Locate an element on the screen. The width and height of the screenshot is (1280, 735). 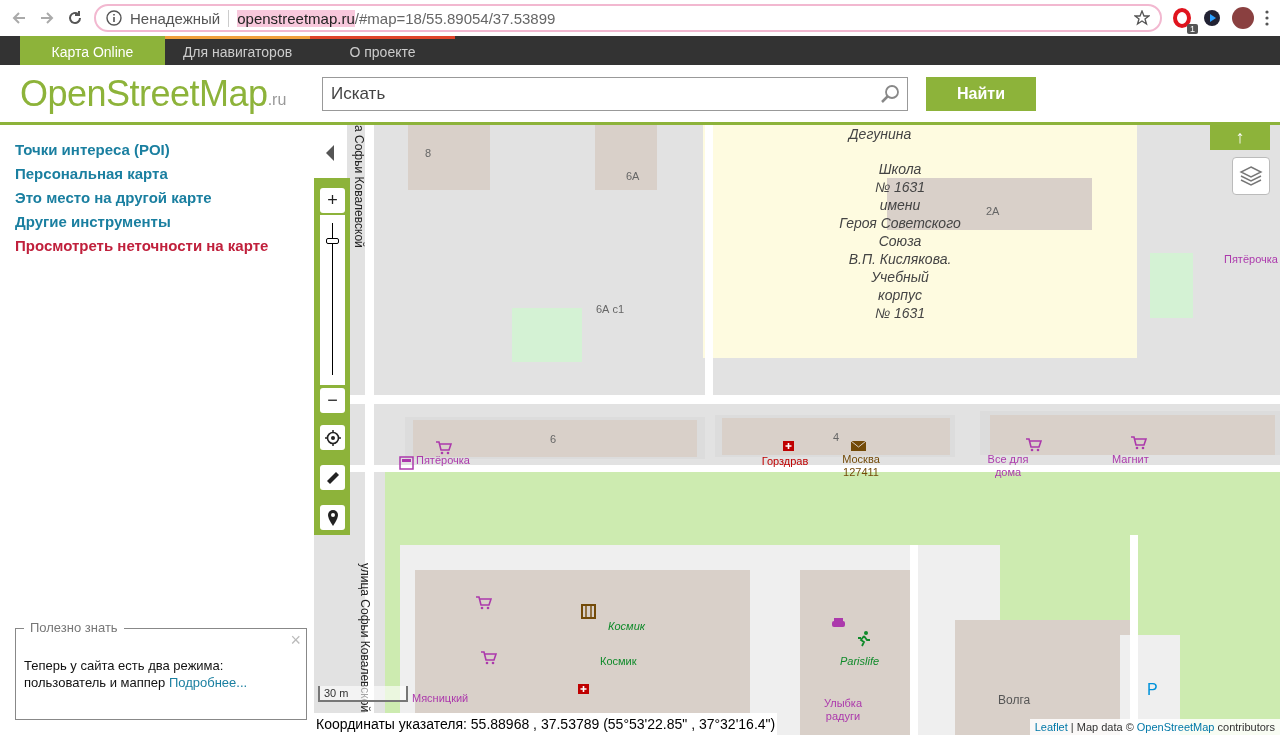
search-icon is located at coordinates (890, 93).